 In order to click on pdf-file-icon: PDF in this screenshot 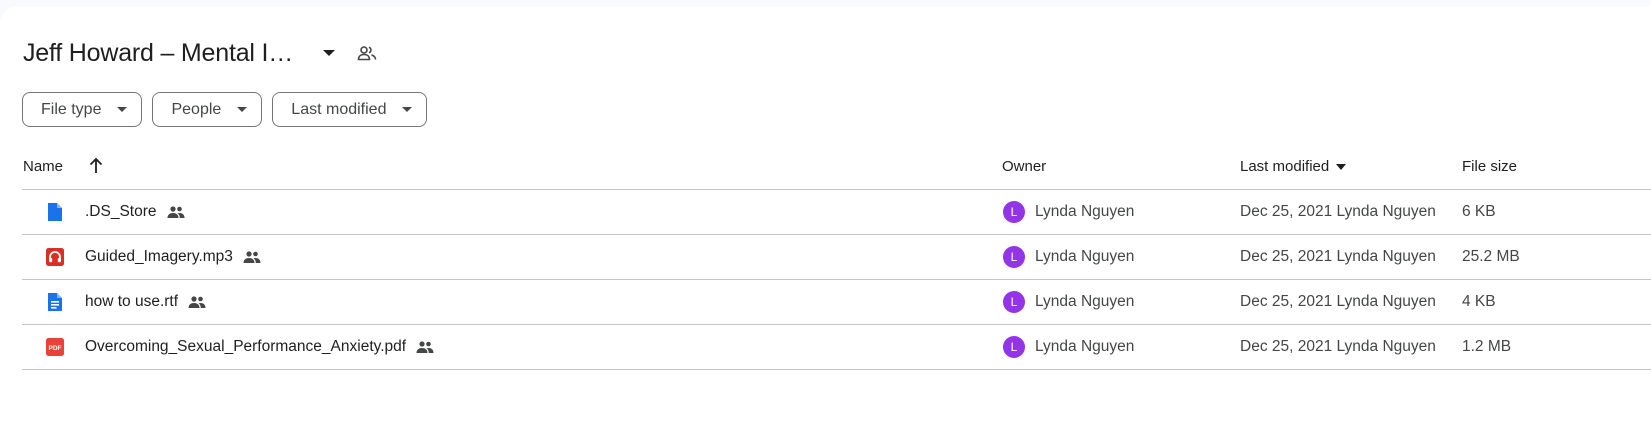, I will do `click(55, 347)`.